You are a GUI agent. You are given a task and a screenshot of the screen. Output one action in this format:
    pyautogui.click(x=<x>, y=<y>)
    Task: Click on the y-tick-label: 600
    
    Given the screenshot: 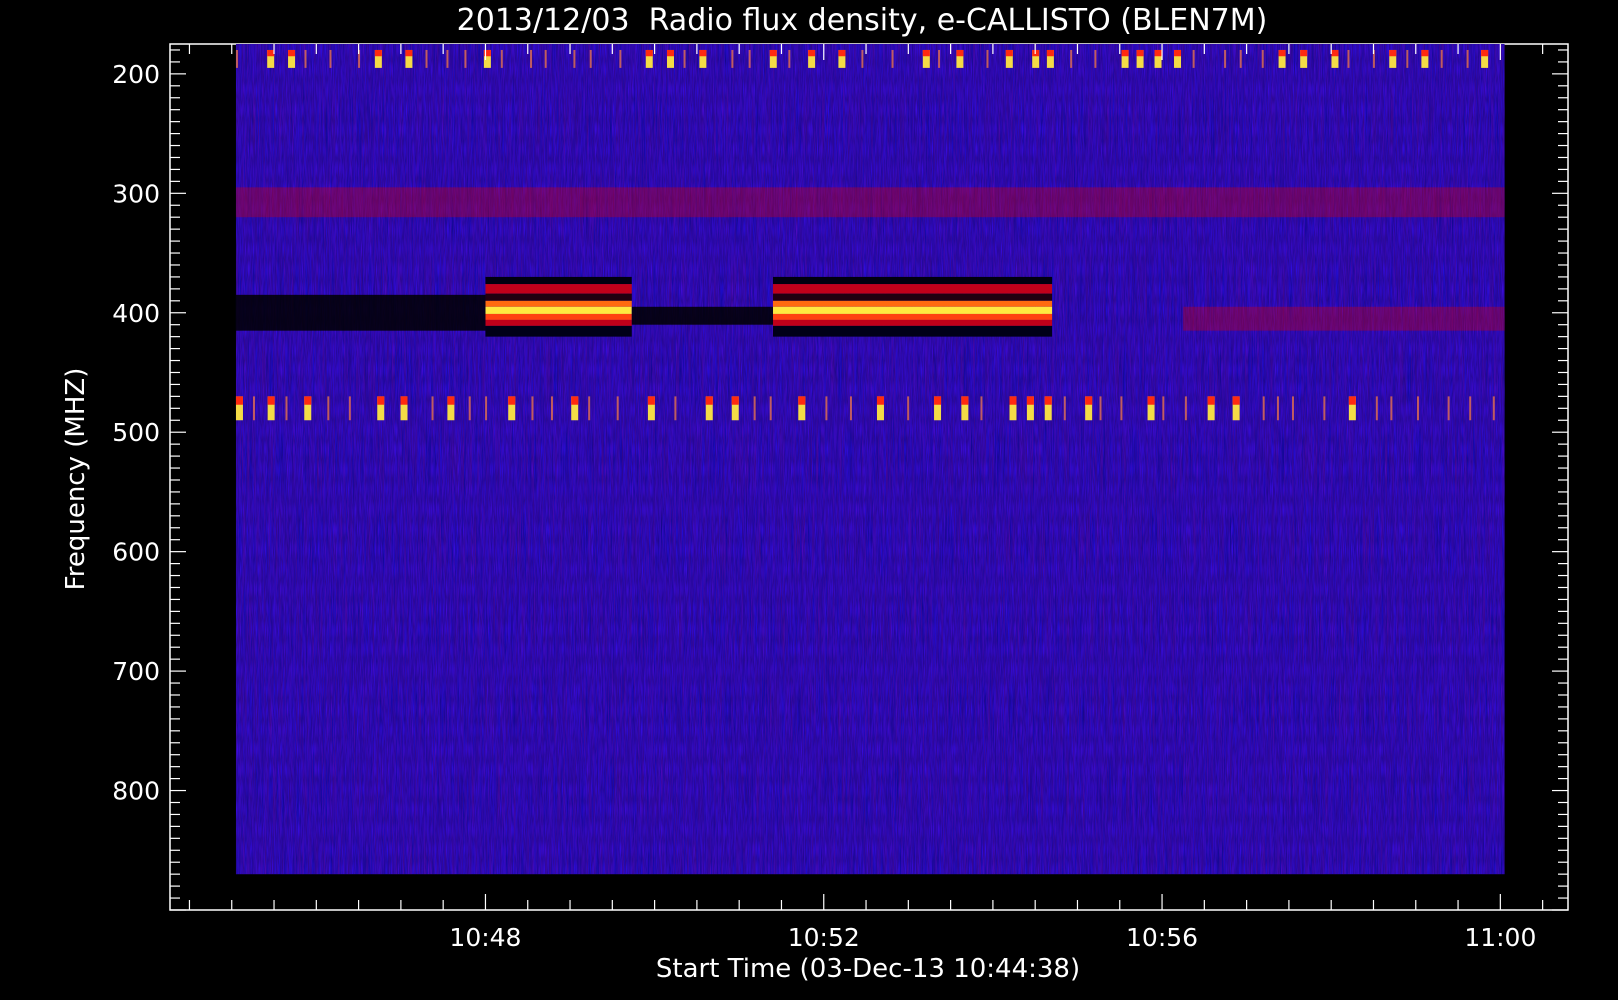 What is the action you would take?
    pyautogui.click(x=136, y=552)
    